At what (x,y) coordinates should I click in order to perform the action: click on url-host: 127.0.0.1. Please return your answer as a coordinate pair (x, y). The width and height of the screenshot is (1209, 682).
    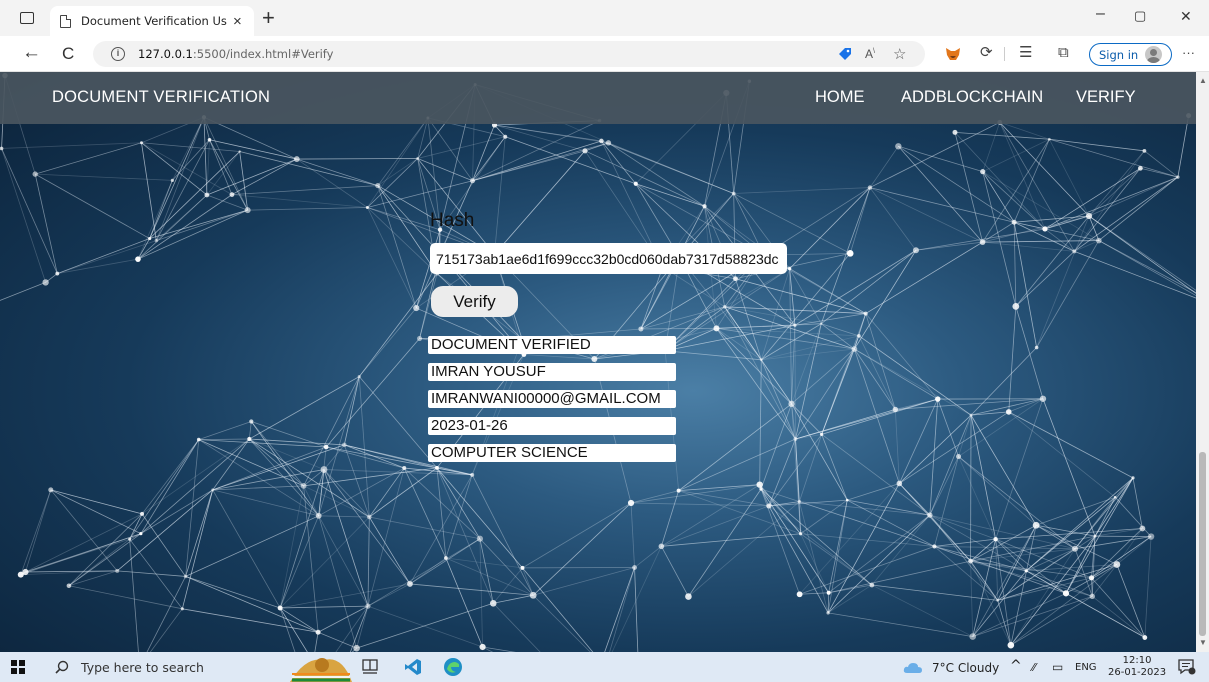
    Looking at the image, I should click on (165, 54).